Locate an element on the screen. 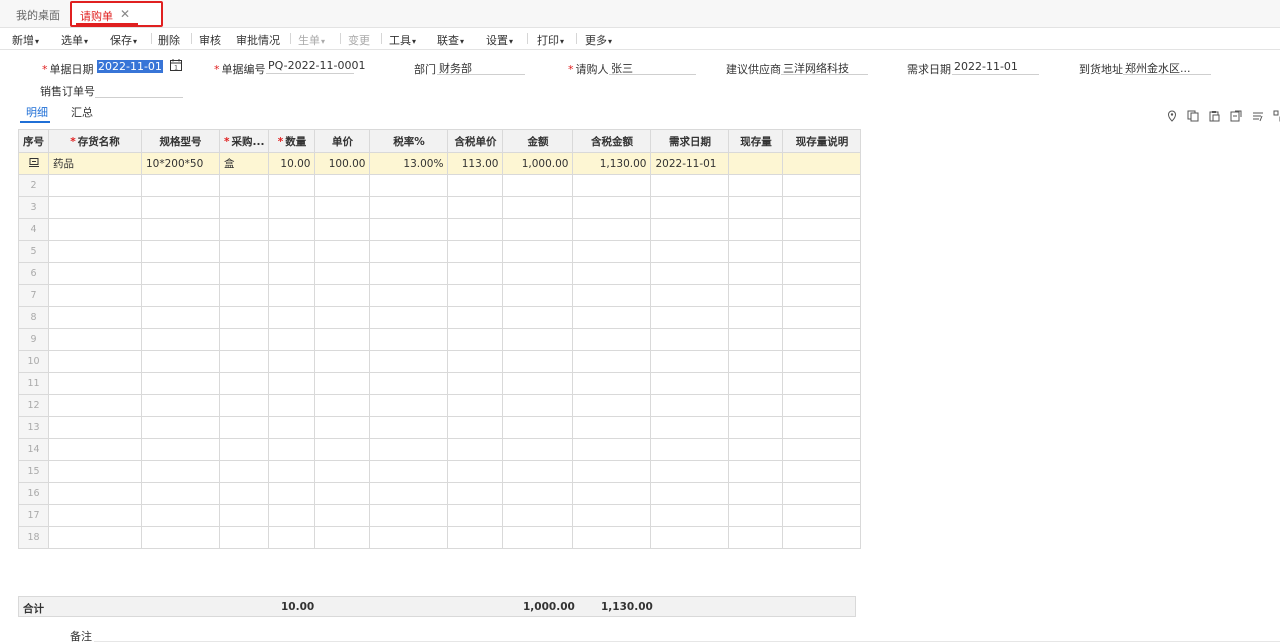  table-row: 14 is located at coordinates (440, 449).